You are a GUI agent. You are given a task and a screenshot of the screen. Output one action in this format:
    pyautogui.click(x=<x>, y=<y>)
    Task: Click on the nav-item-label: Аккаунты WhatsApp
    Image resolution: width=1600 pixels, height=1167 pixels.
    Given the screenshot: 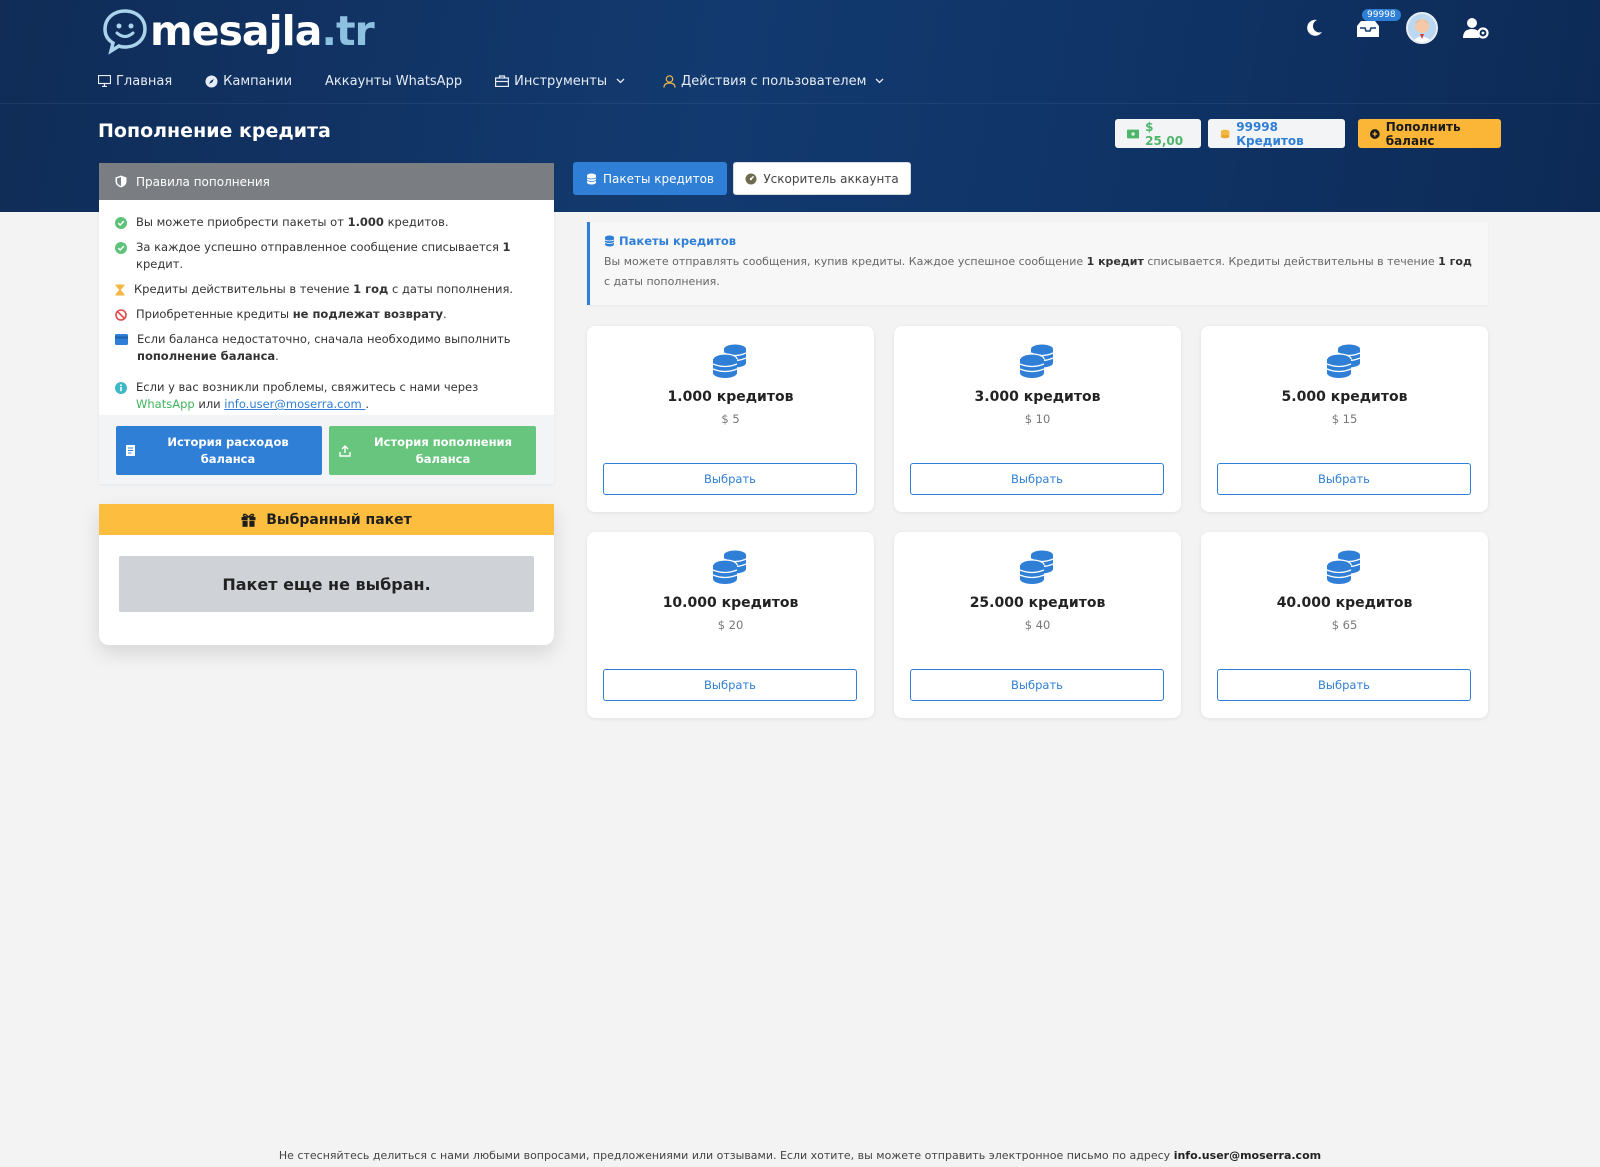 What is the action you would take?
    pyautogui.click(x=394, y=81)
    